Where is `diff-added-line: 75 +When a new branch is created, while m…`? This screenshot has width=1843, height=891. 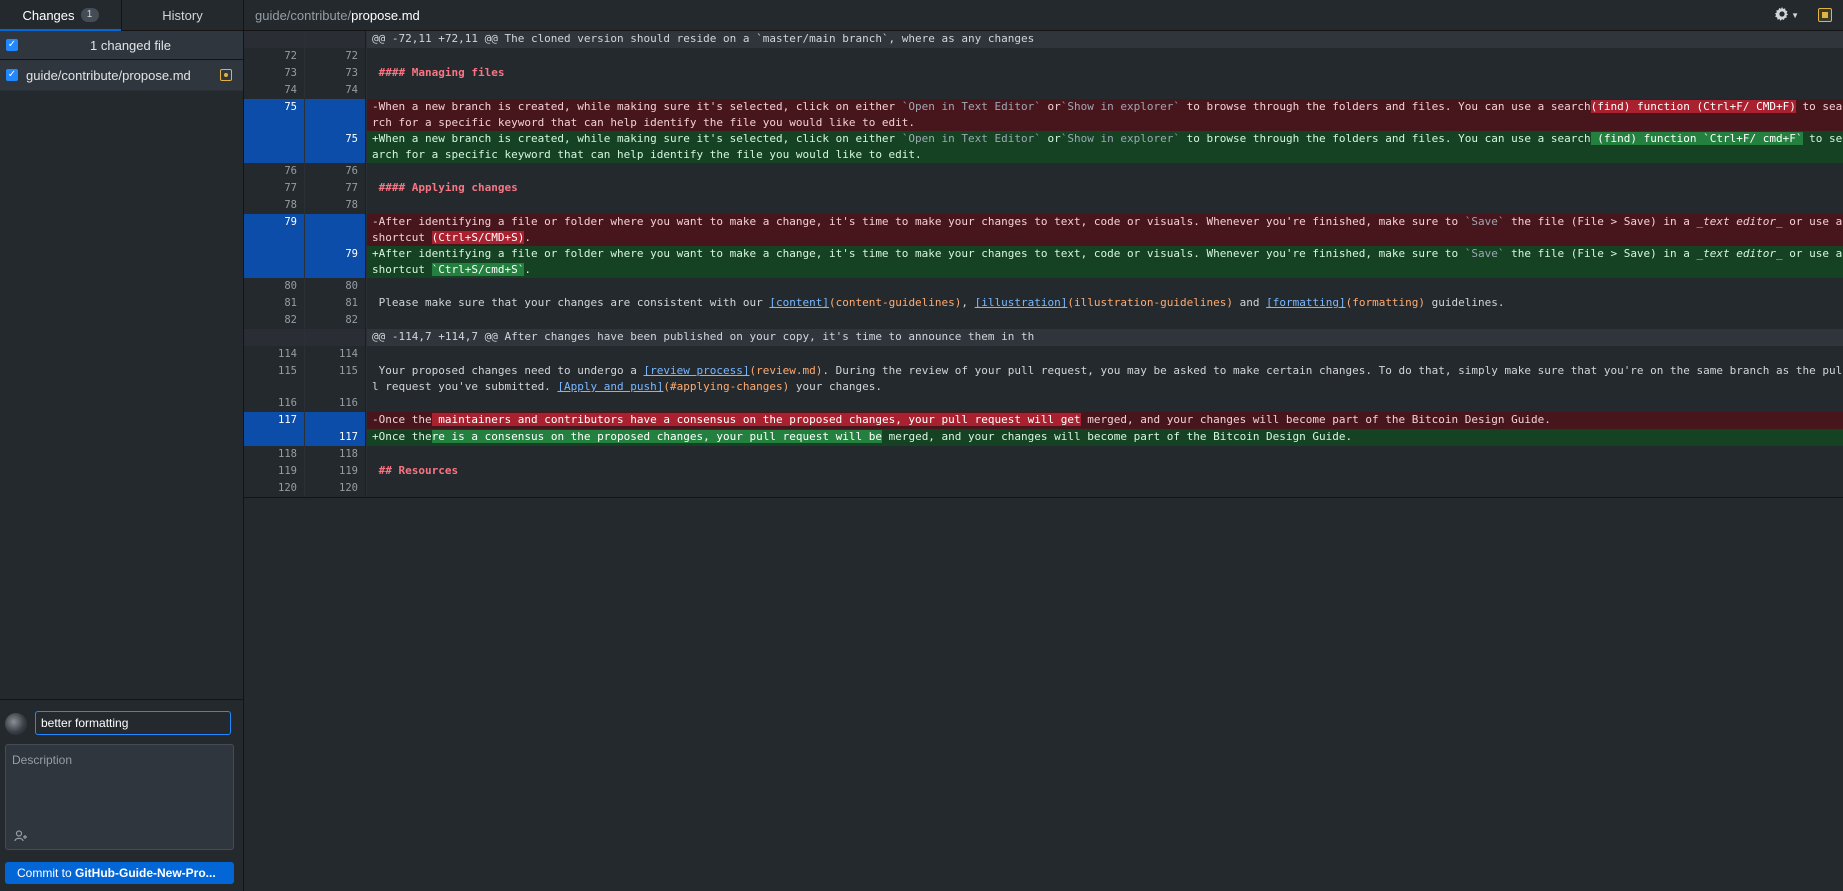 diff-added-line: 75 +When a new branch is created, while m… is located at coordinates (1043, 147).